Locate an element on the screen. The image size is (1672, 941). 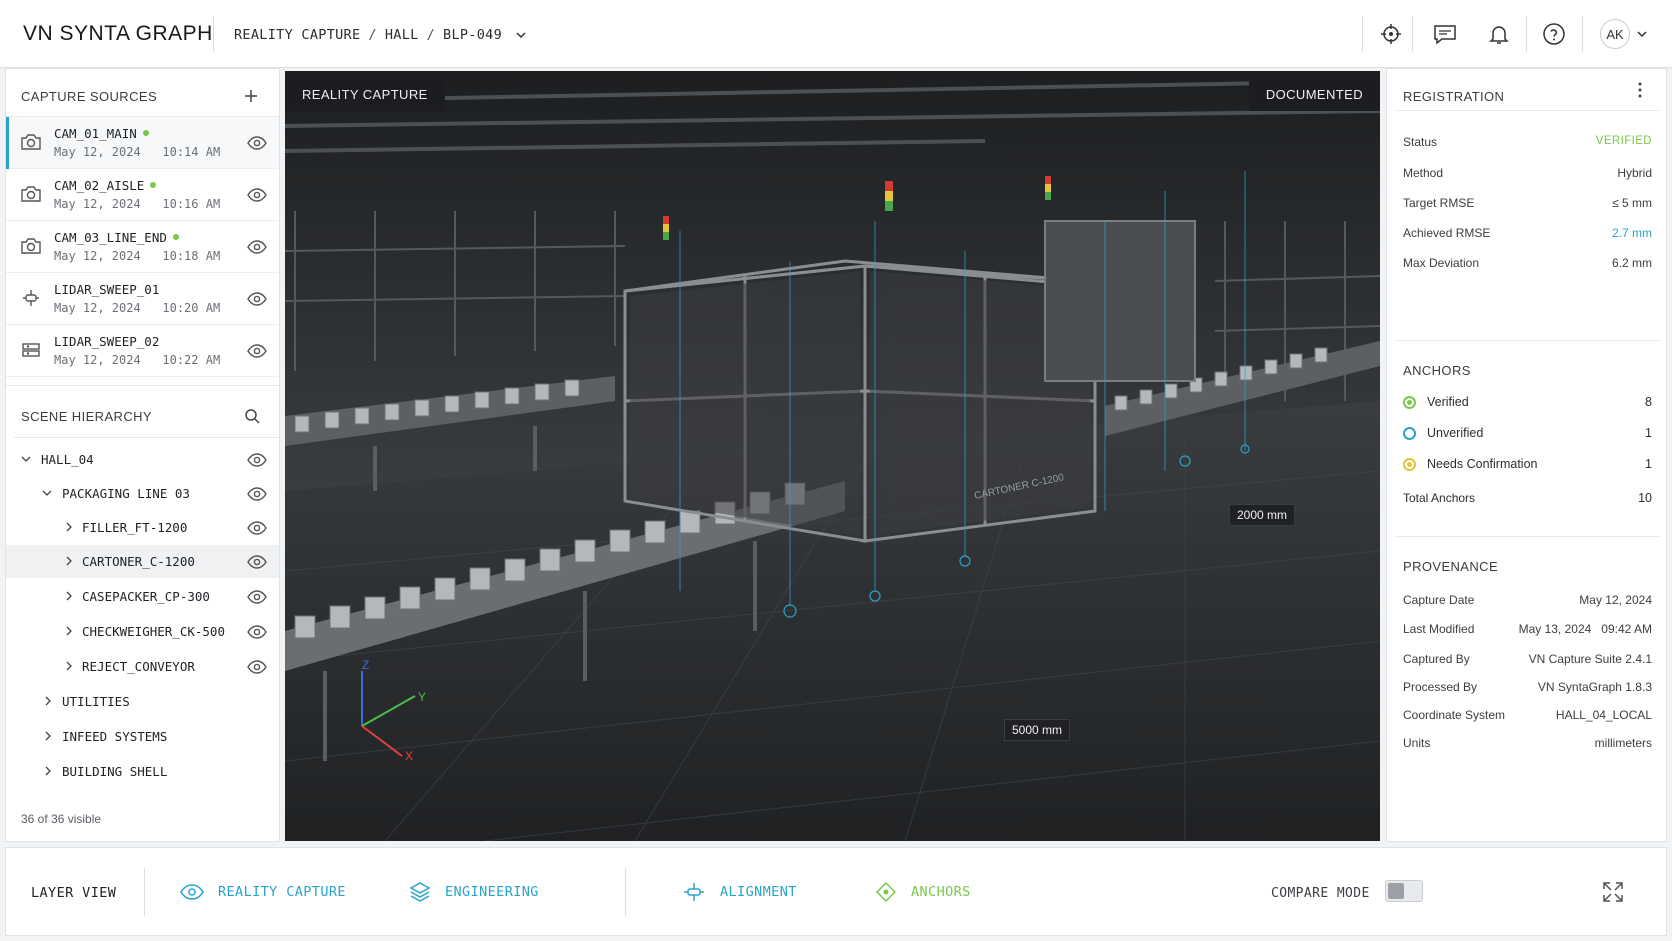
row-label: Captured By is located at coordinates (1436, 659).